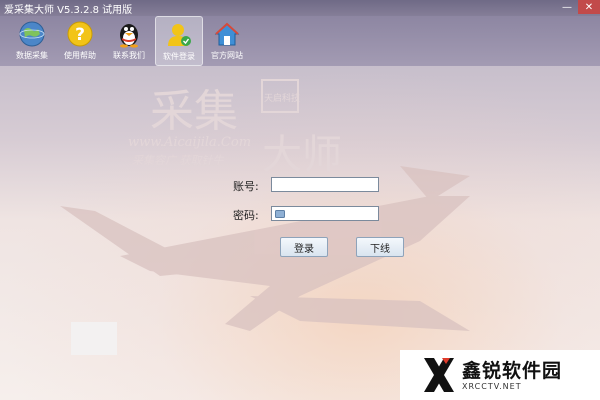 The height and width of the screenshot is (400, 600). Describe the element at coordinates (94, 338) in the screenshot. I see `blank-panel` at that location.